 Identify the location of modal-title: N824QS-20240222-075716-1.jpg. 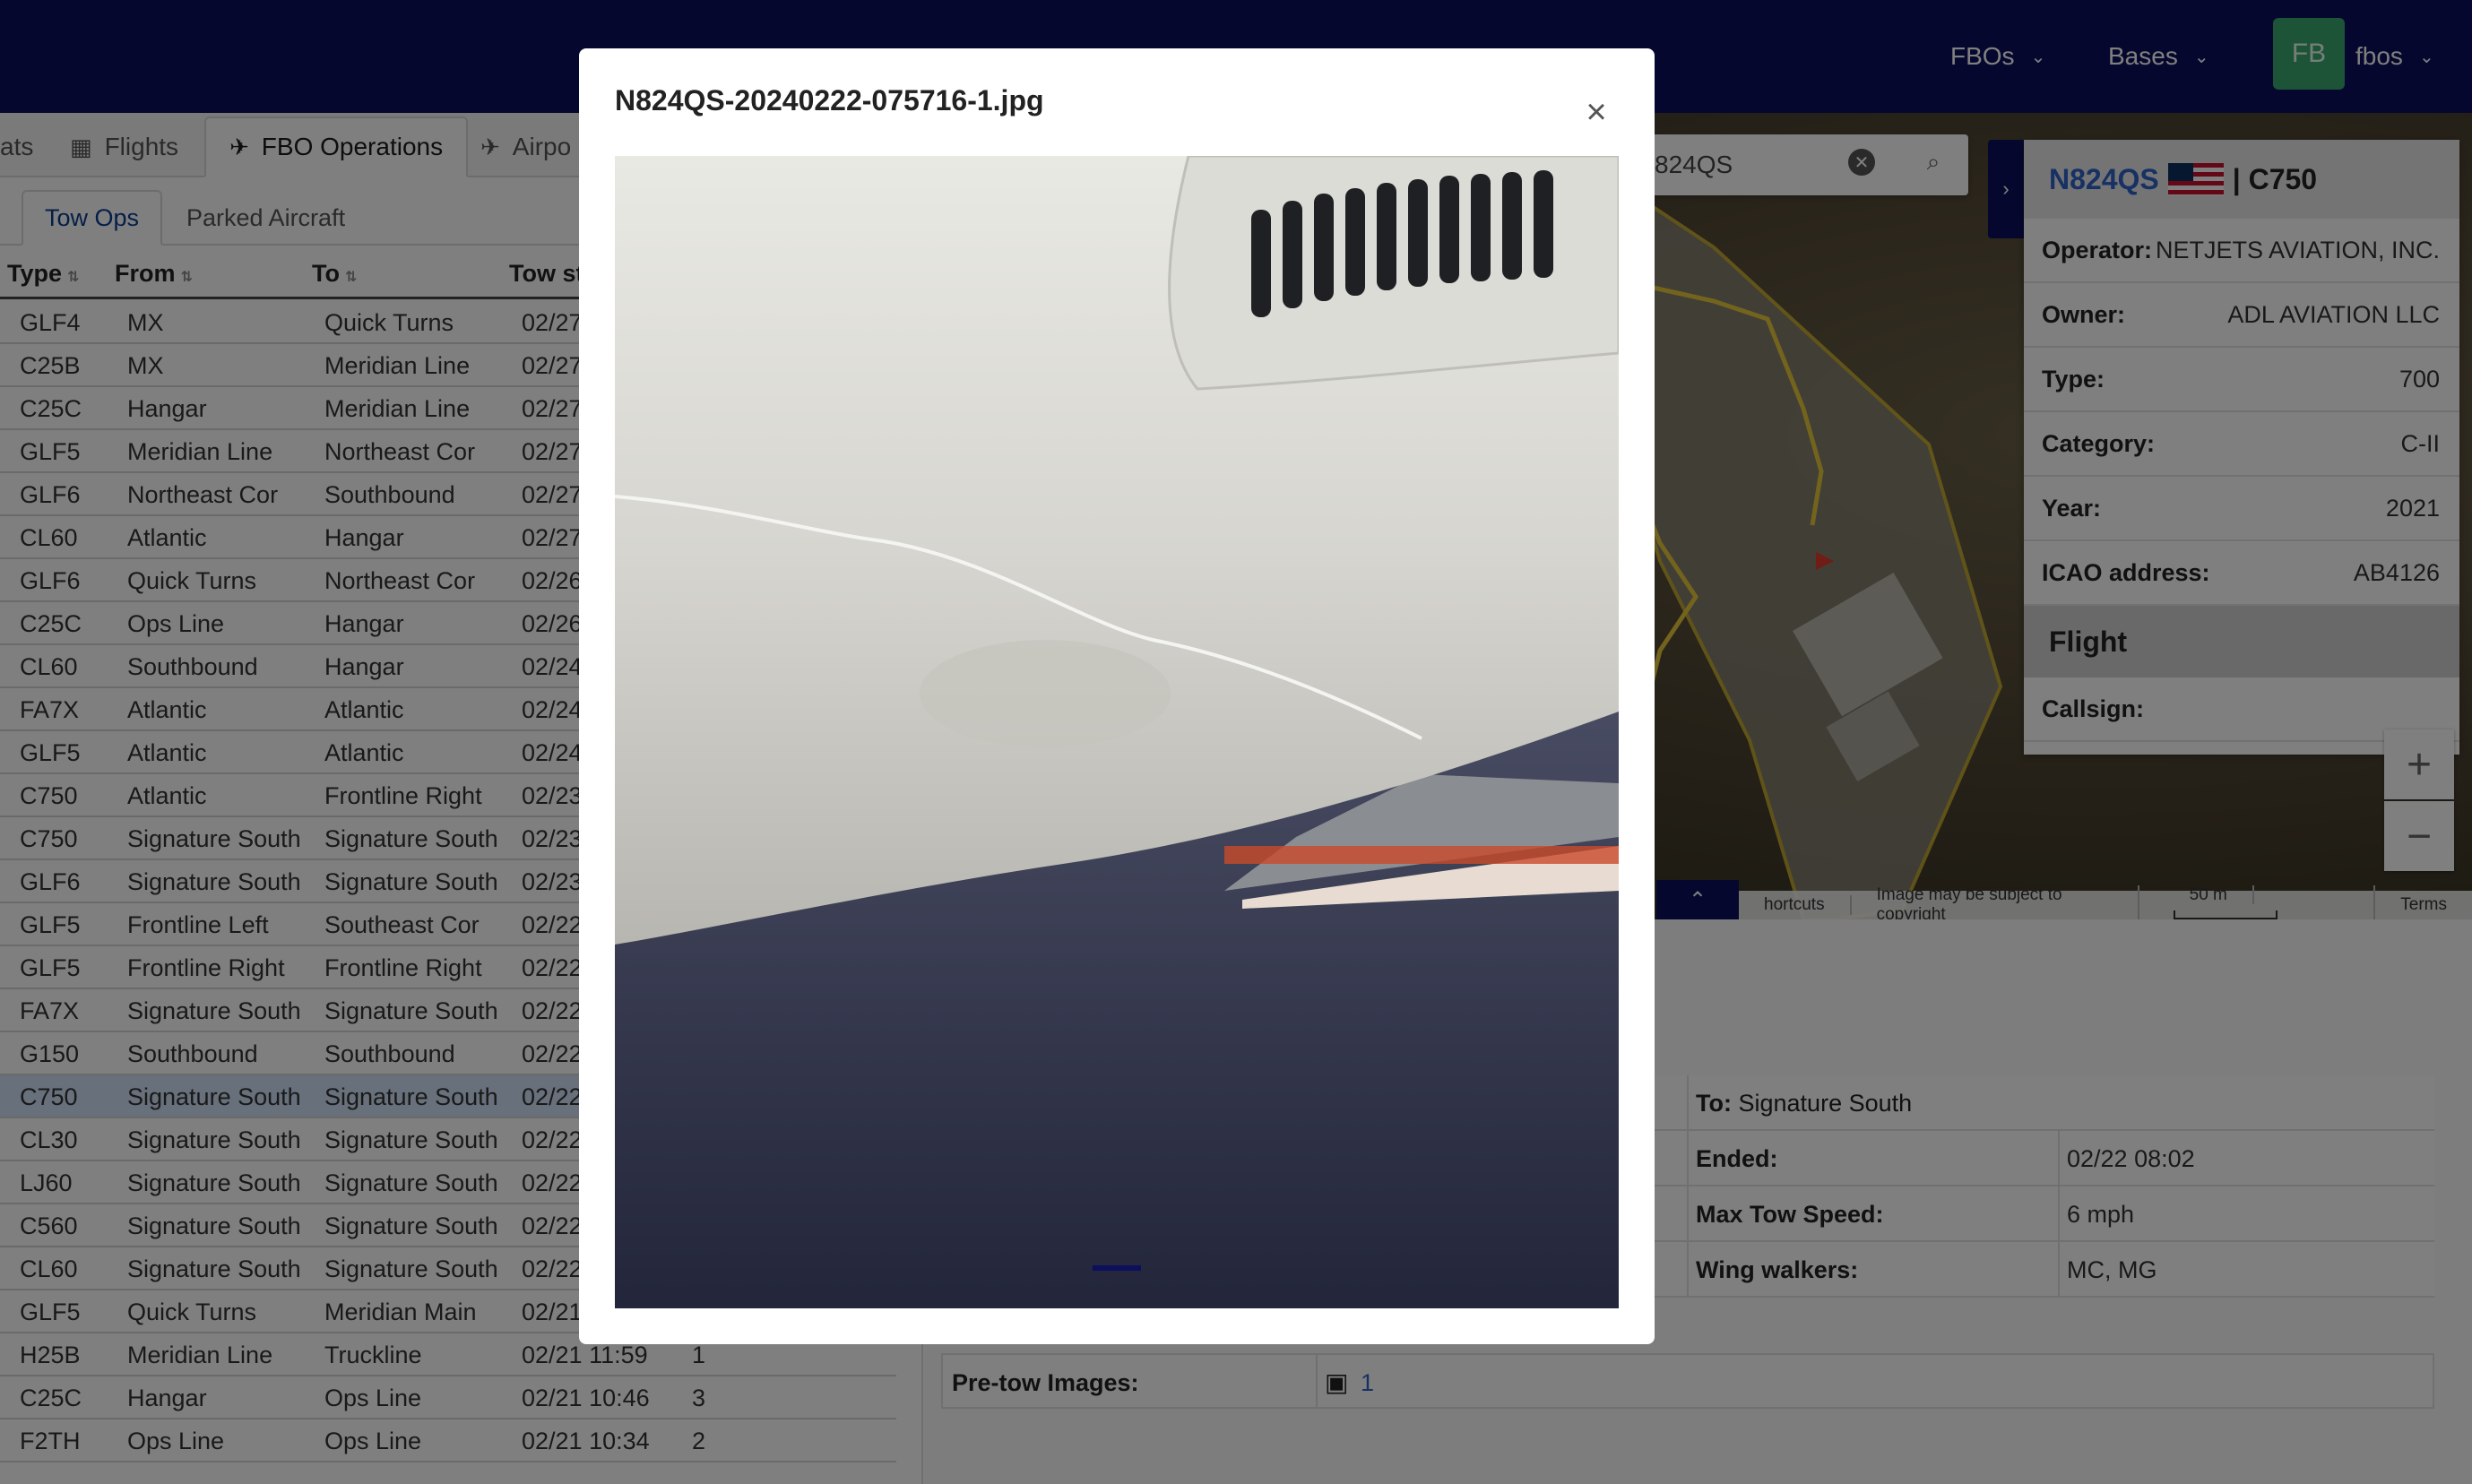
(829, 100).